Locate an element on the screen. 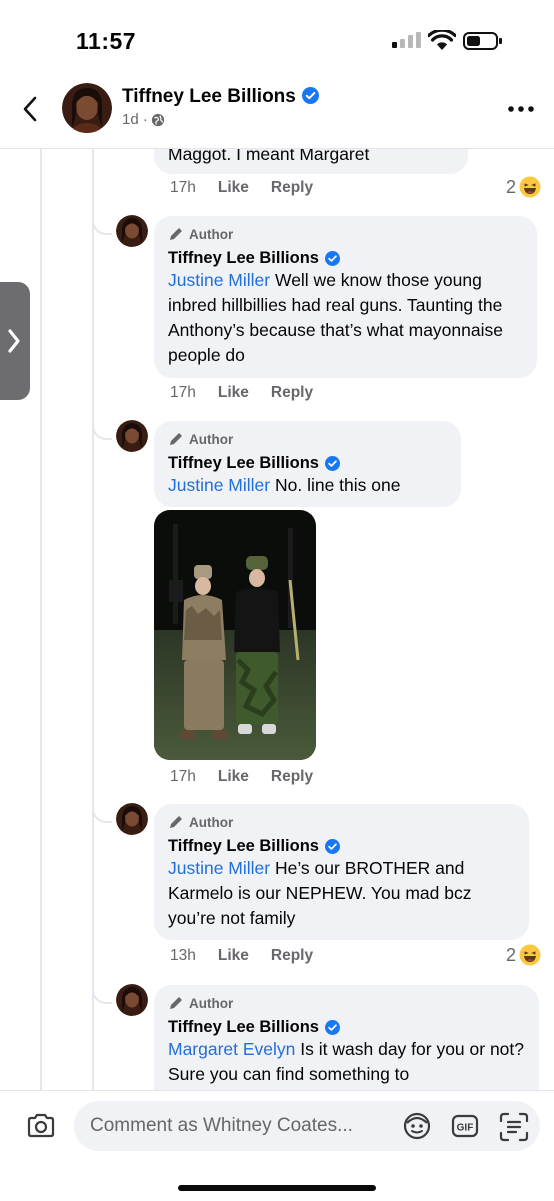 This screenshot has height=1201, width=554. comment-time: 13h is located at coordinates (183, 955).